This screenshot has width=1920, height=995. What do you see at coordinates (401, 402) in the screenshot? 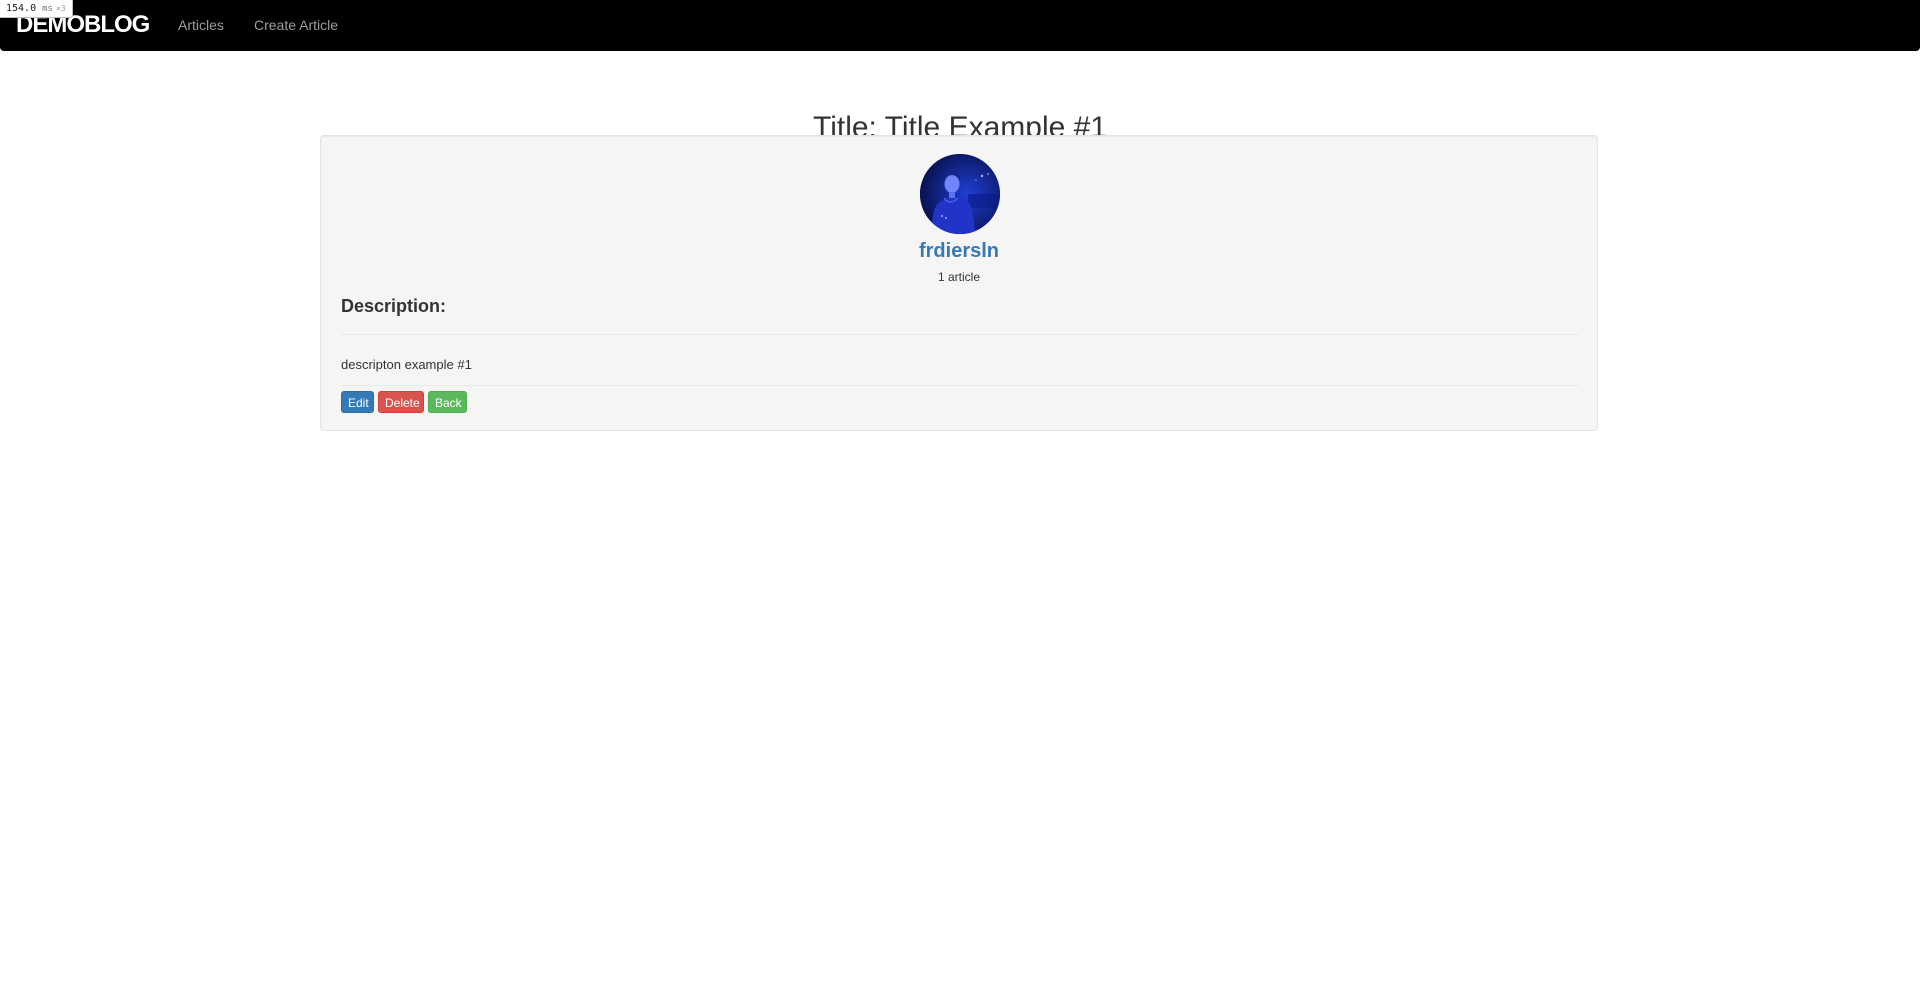
I see `delete-button: Delete` at bounding box center [401, 402].